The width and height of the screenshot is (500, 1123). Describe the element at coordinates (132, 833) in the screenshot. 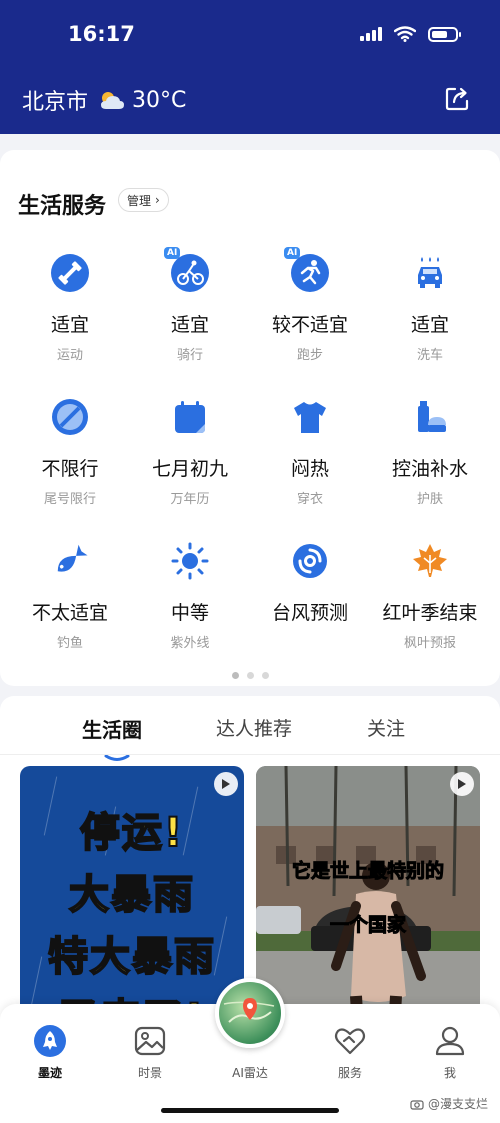

I see `post-headline-line: 停运!` at that location.